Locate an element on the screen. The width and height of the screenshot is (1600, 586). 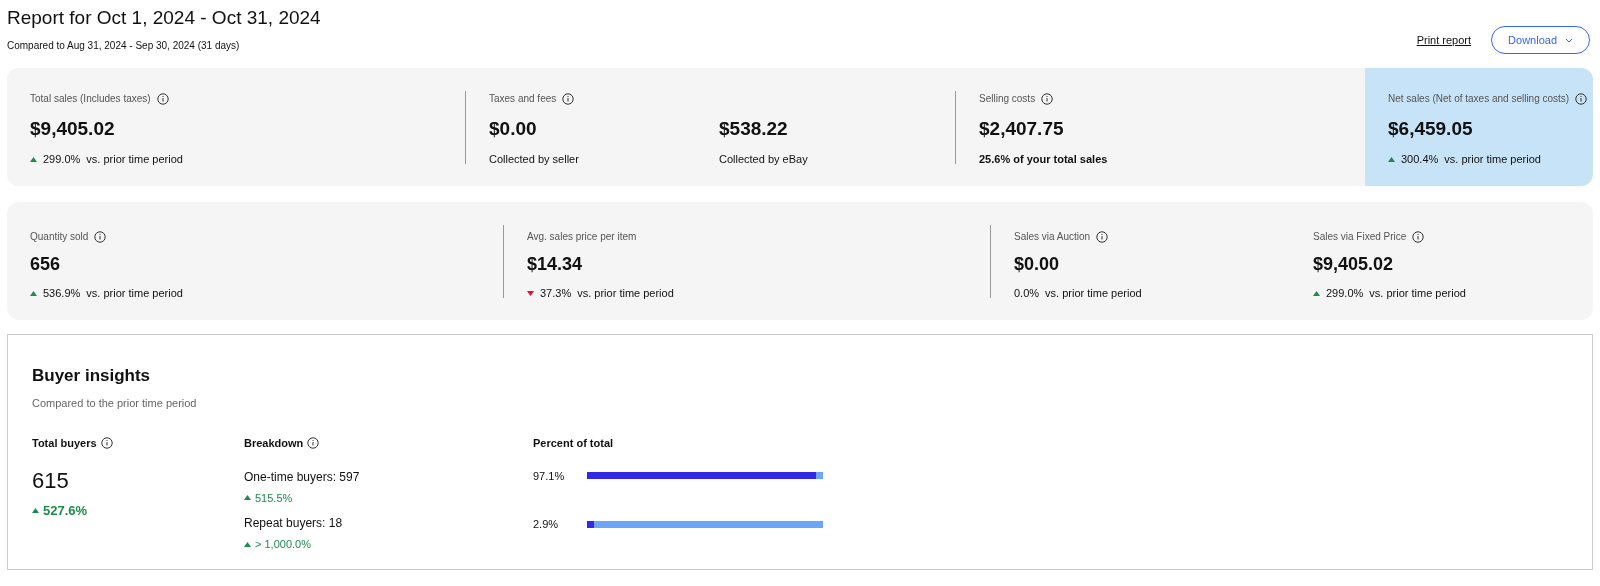
column-heading: Percent of total is located at coordinates (574, 443).